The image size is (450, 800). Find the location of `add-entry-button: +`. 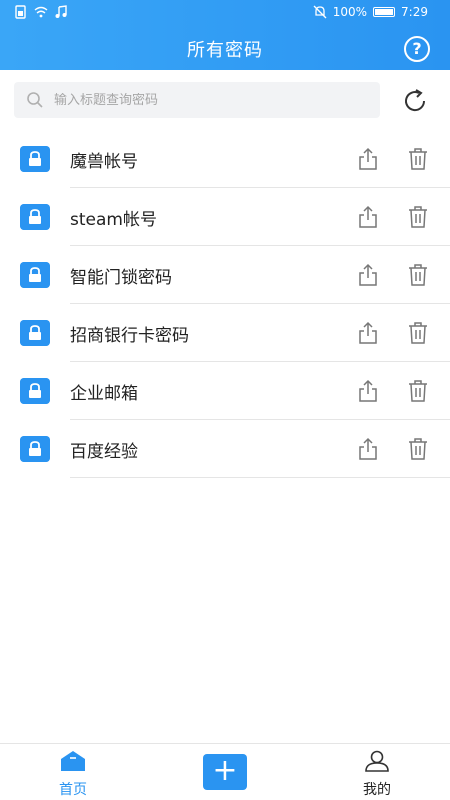

add-entry-button: + is located at coordinates (225, 772).